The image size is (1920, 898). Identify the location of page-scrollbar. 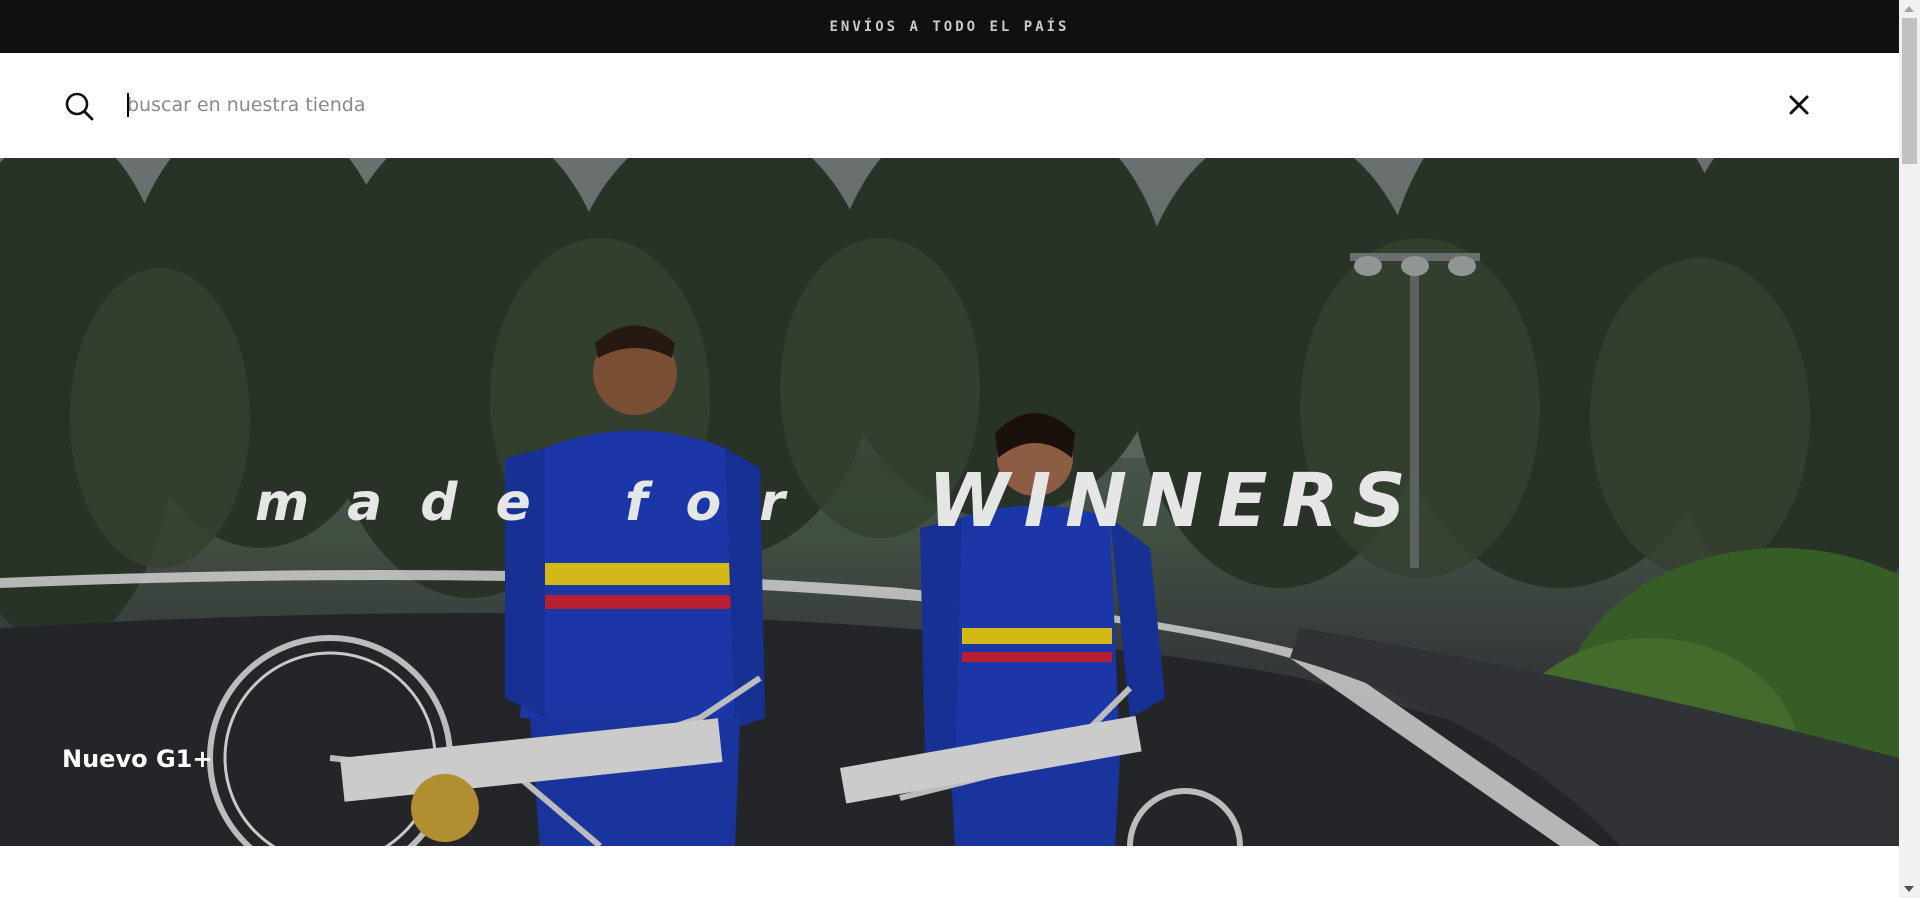
(1909, 449).